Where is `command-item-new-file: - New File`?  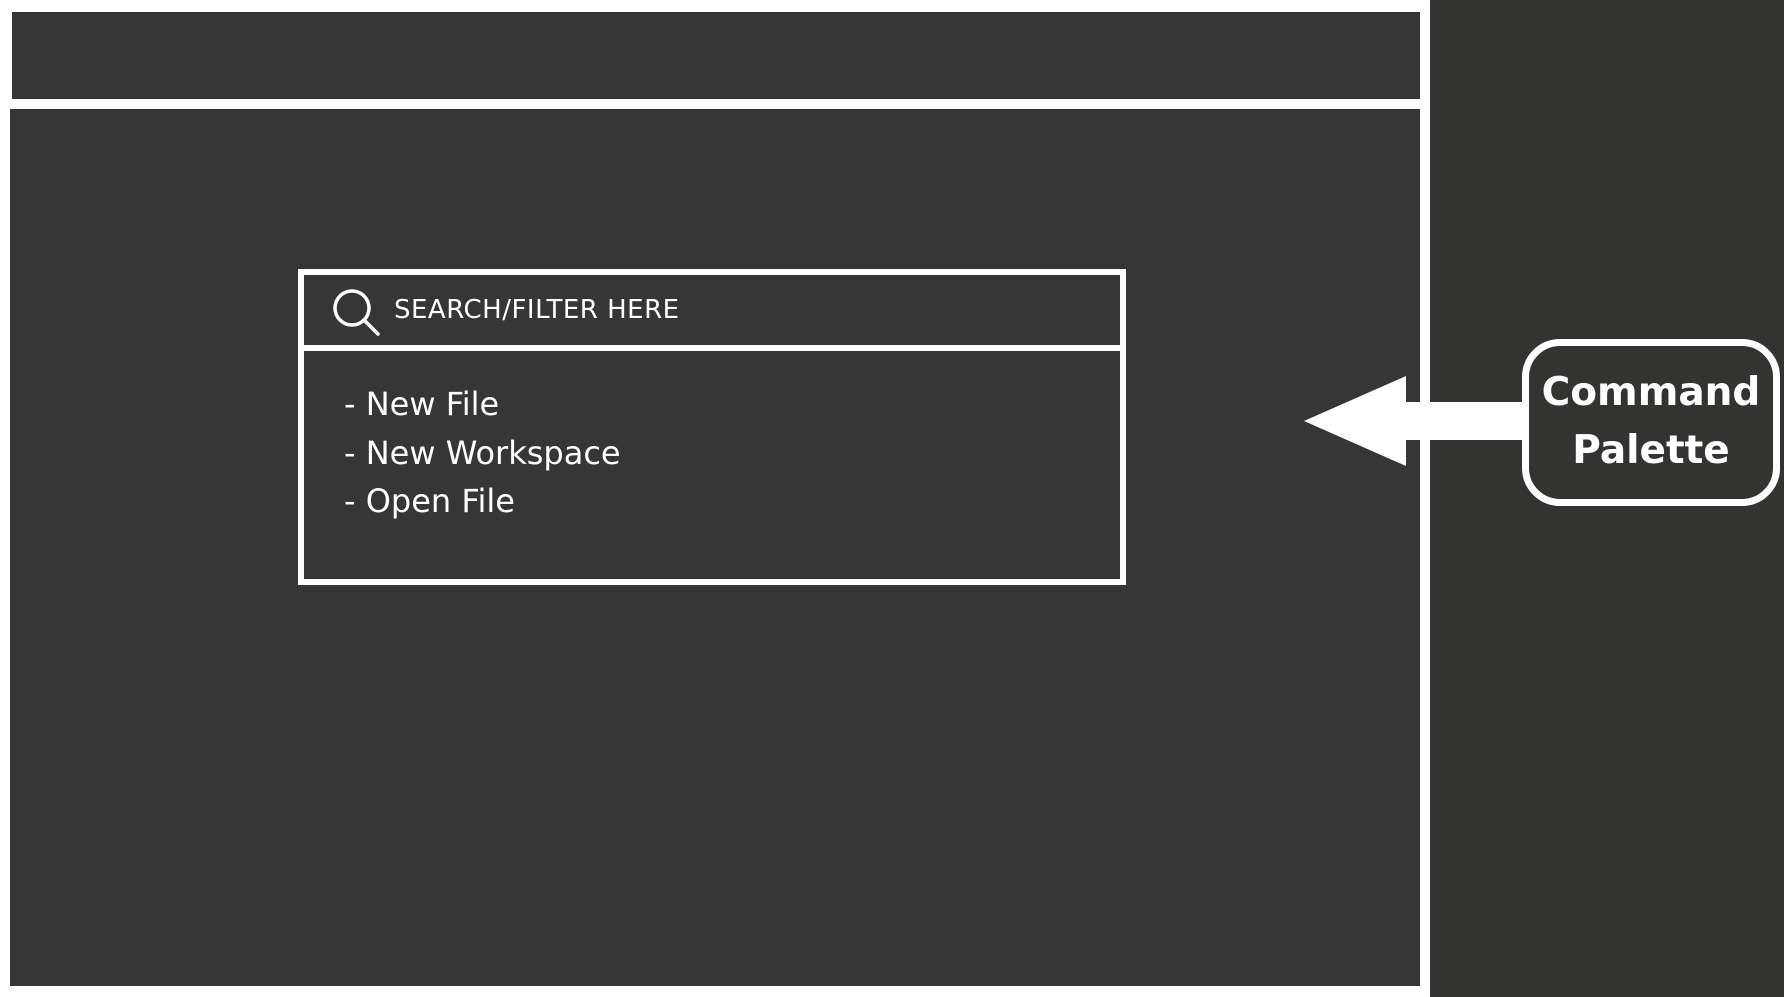 command-item-new-file: - New File is located at coordinates (421, 404).